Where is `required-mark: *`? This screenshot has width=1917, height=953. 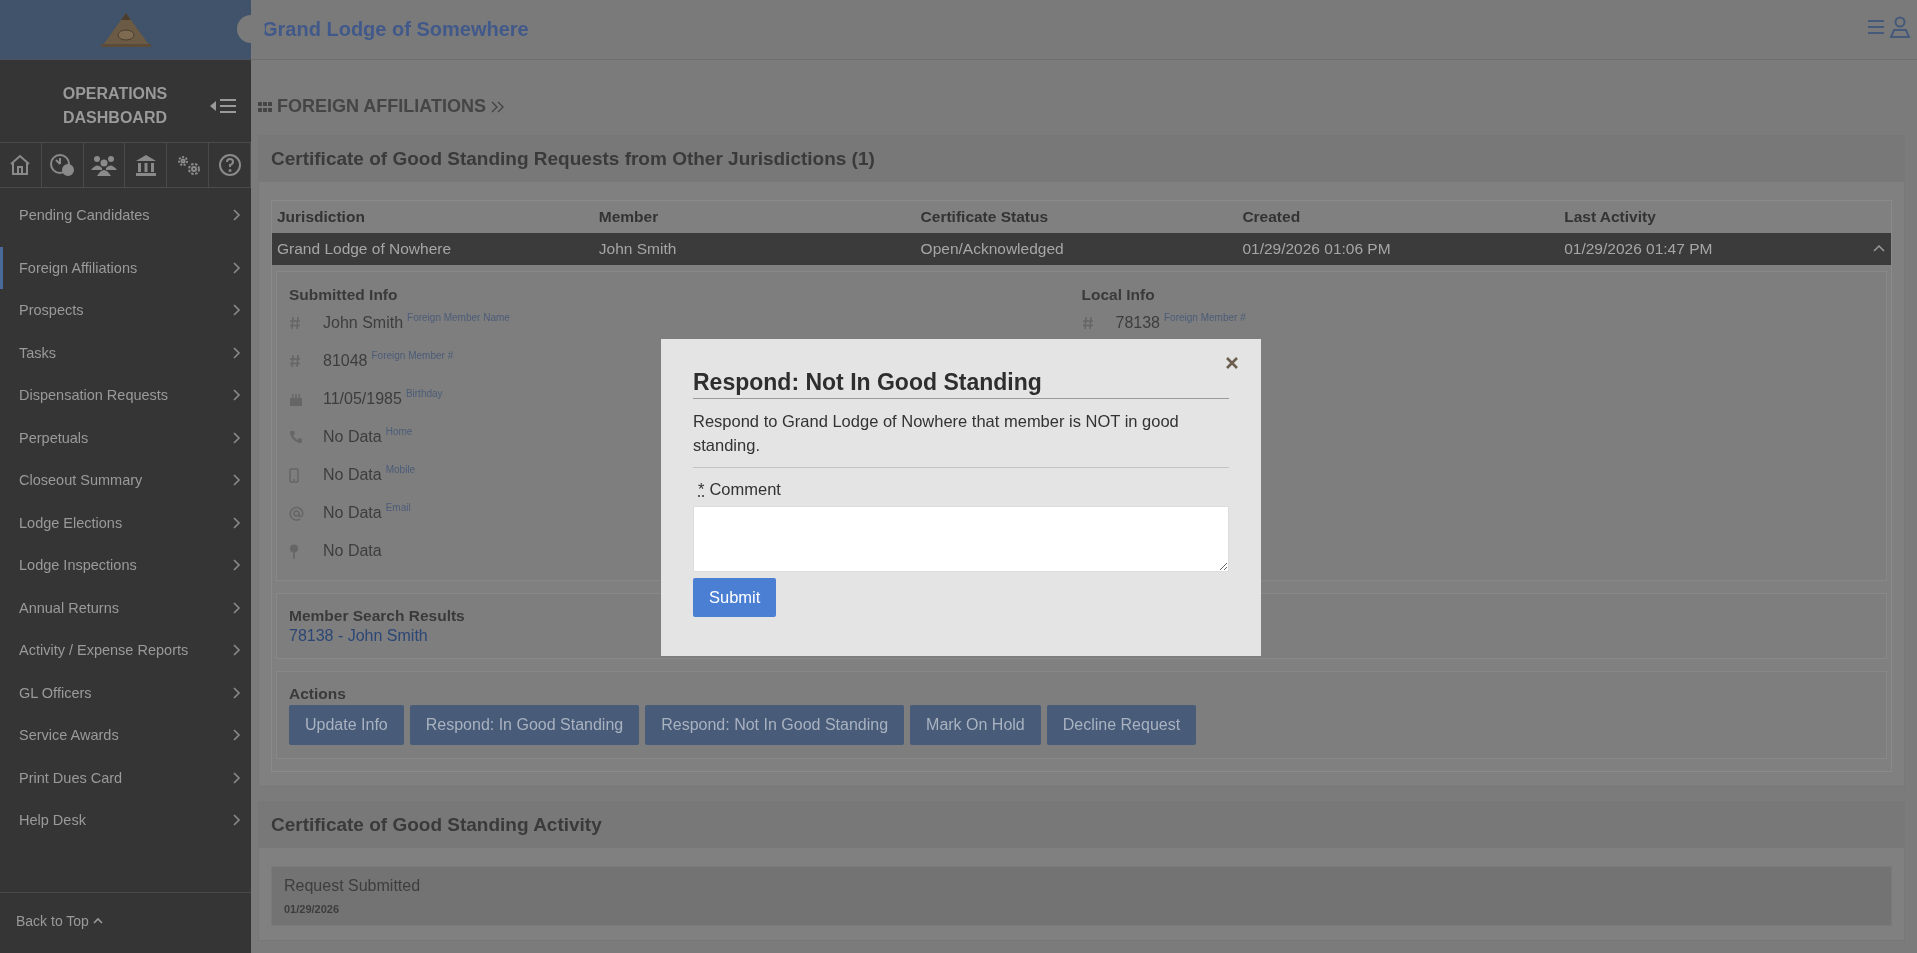
required-mark: * is located at coordinates (701, 489).